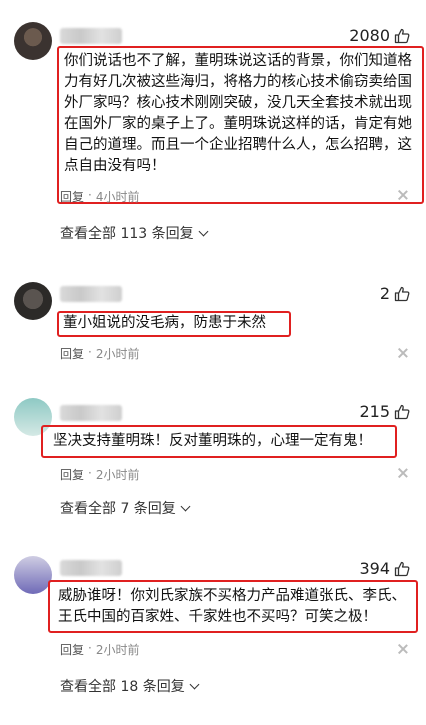 The width and height of the screenshot is (426, 725). I want to click on like-button: 394, so click(384, 568).